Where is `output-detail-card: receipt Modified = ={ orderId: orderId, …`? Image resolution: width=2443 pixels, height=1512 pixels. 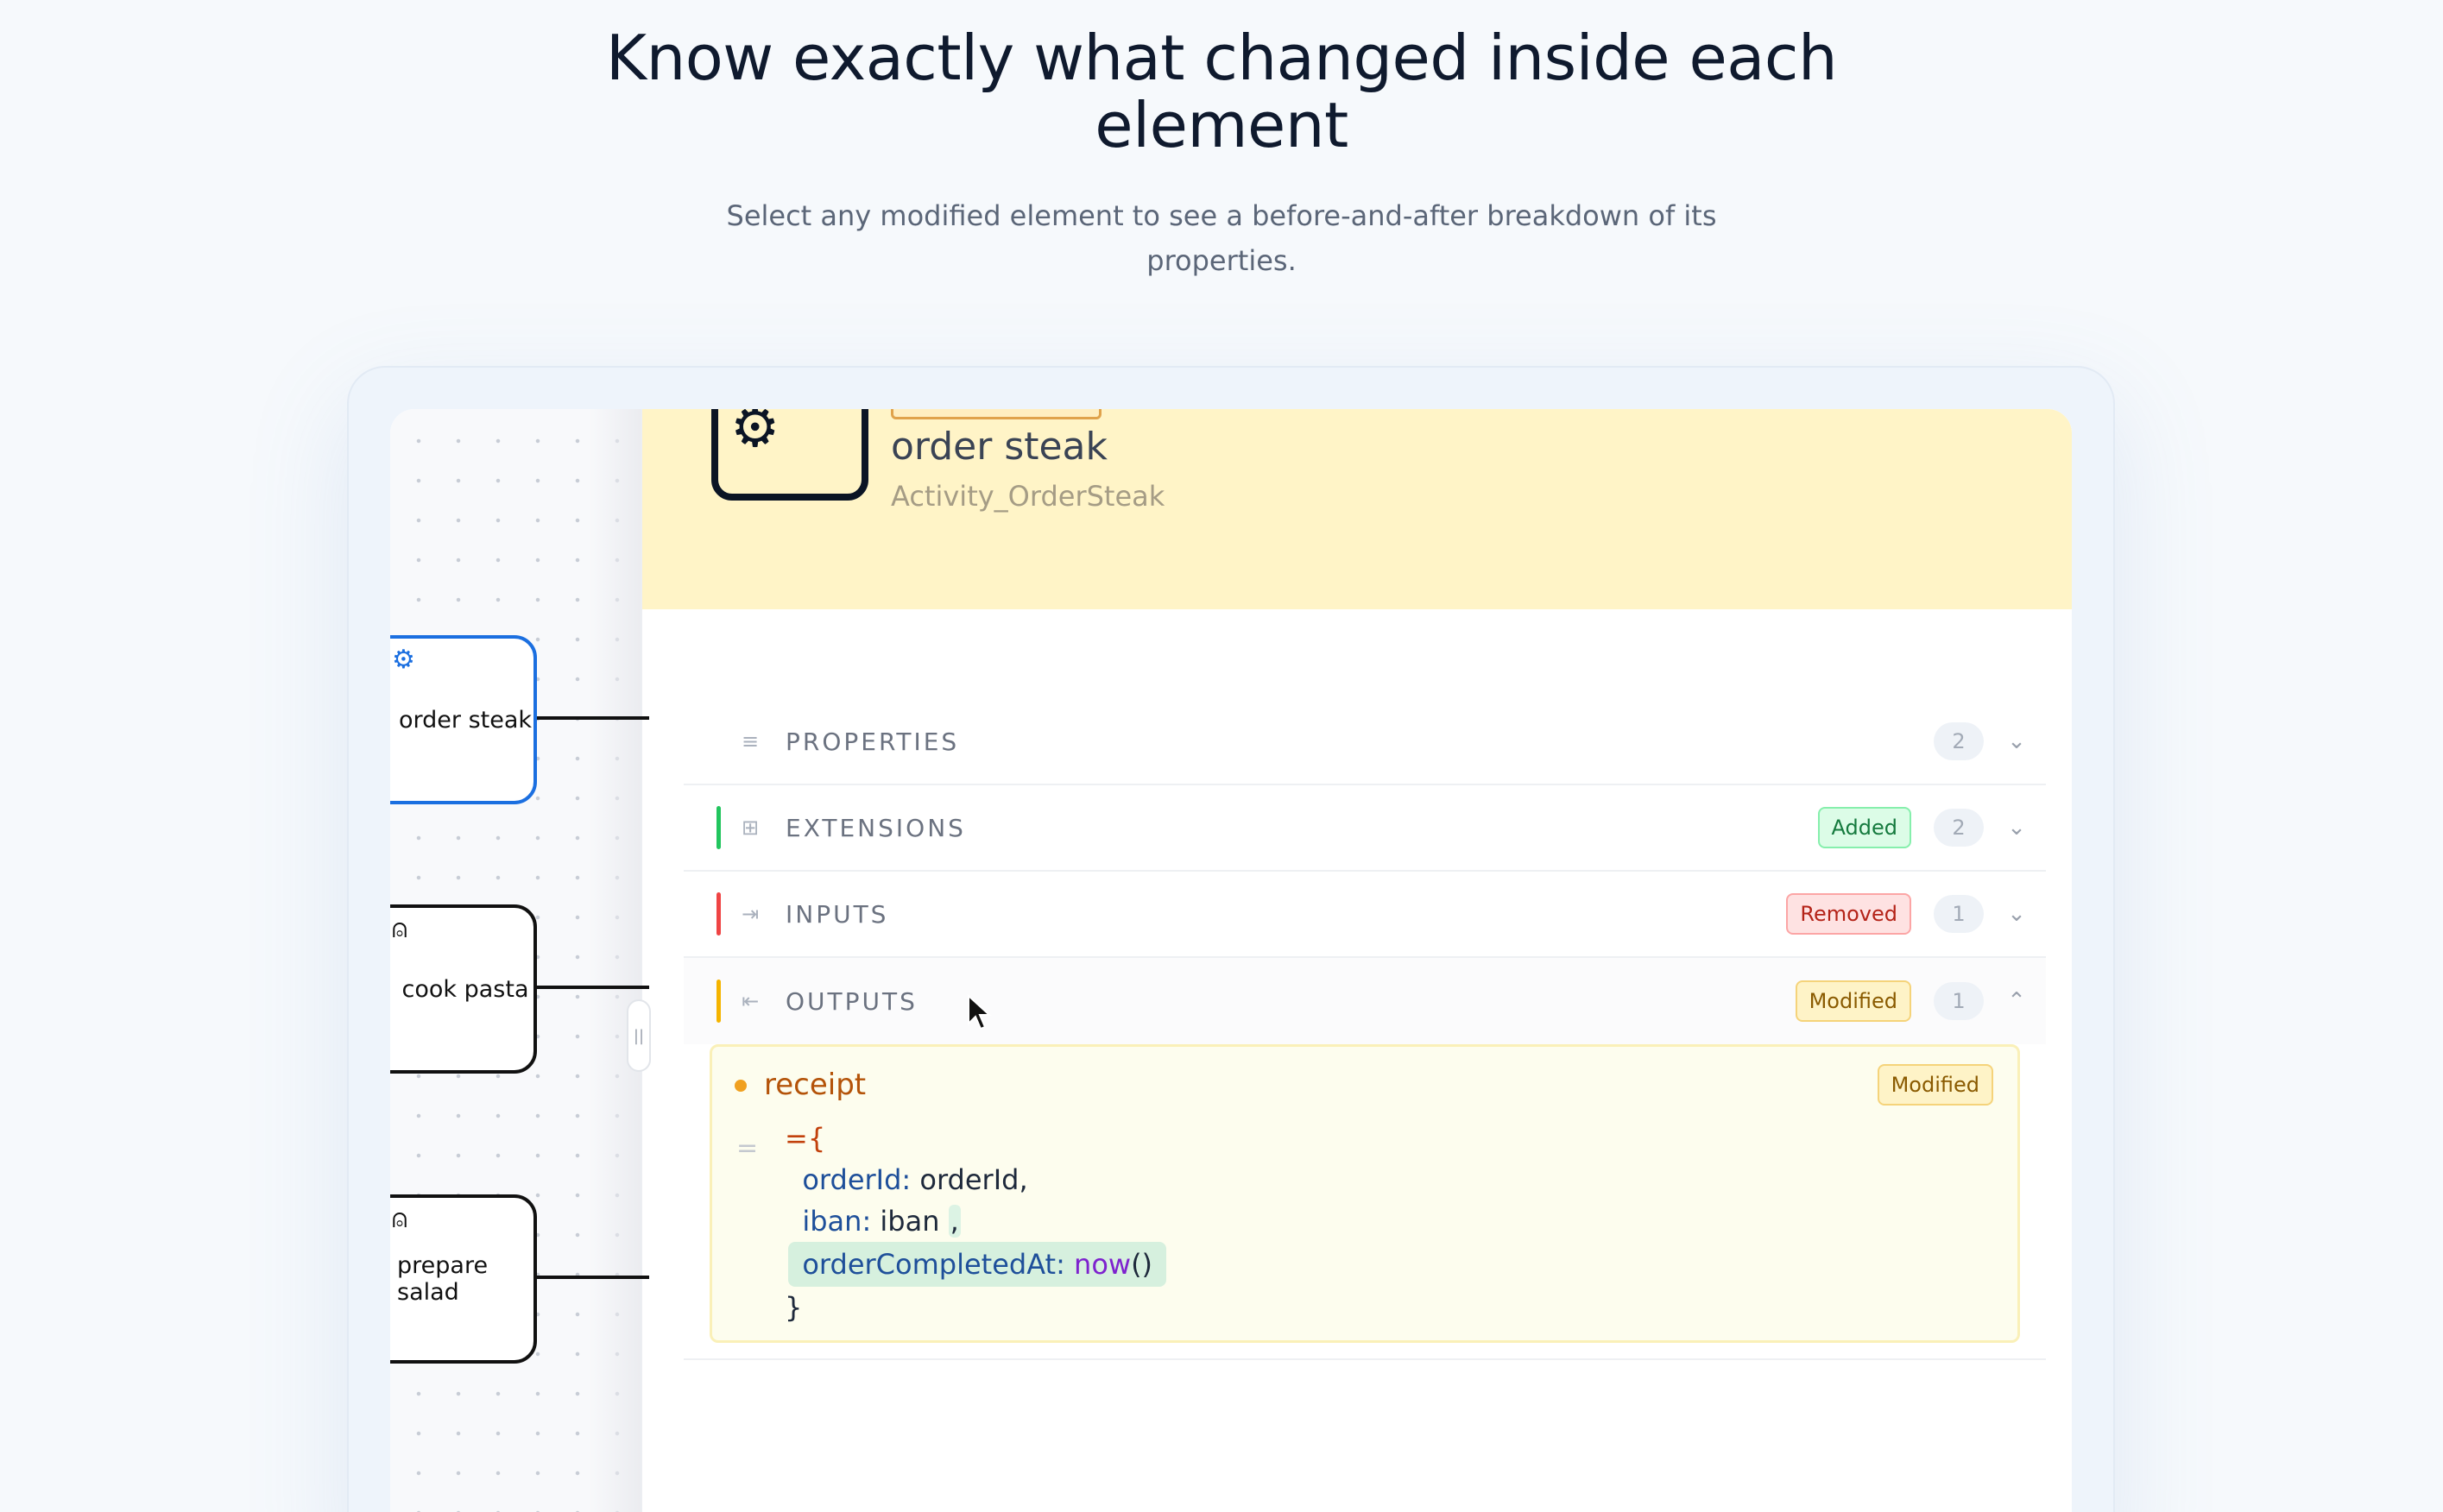
output-detail-card: receipt Modified = ={ orderId: orderId, … is located at coordinates (1365, 1194).